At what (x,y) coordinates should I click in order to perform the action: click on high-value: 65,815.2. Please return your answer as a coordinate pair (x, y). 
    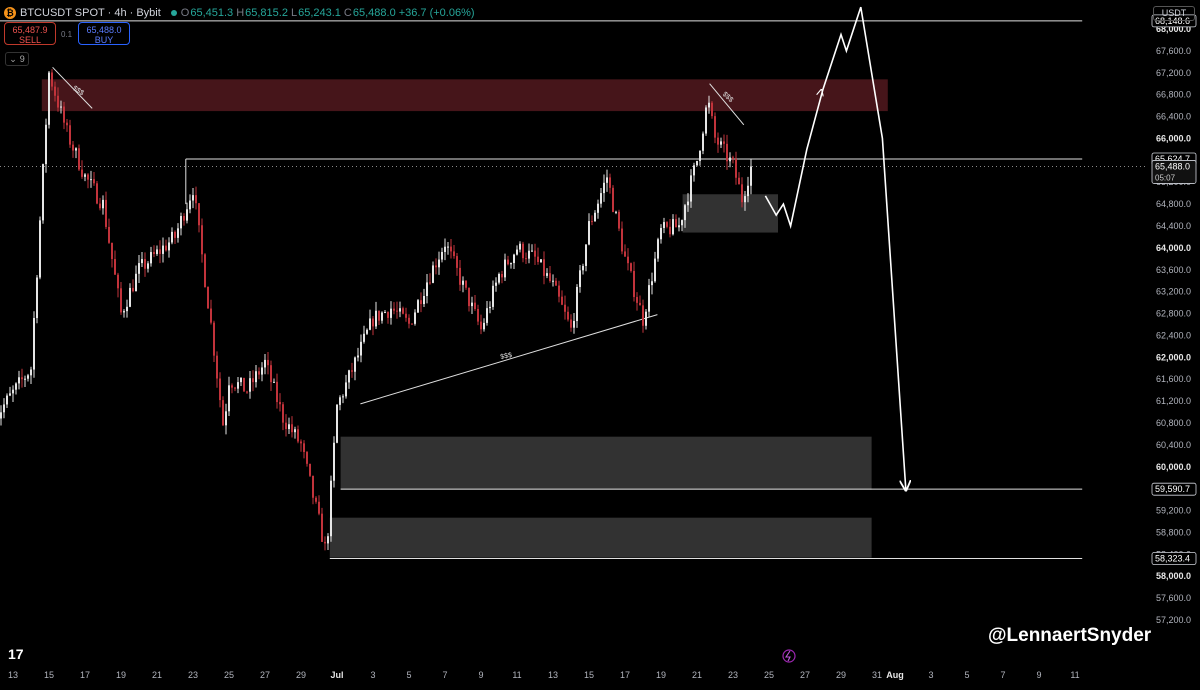
    Looking at the image, I should click on (266, 13).